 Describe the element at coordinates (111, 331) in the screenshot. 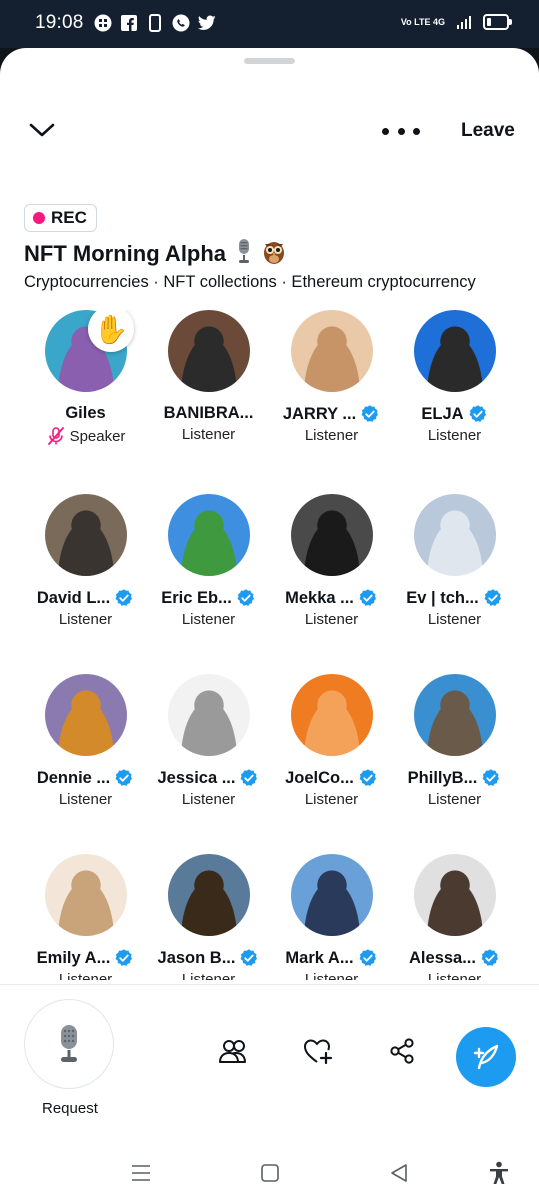

I see `raised-hand-icon: ✋` at that location.